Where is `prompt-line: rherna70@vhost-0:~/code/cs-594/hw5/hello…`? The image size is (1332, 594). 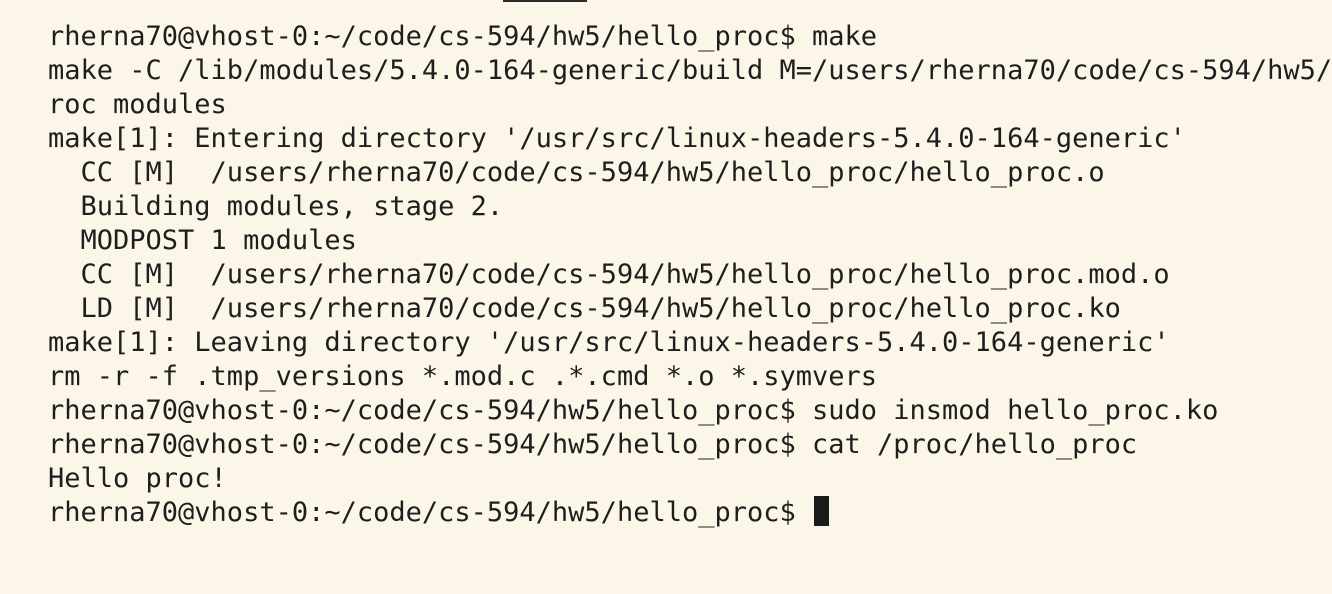
prompt-line: rherna70@vhost-0:~/code/cs-594/hw5/hello… is located at coordinates (690, 513).